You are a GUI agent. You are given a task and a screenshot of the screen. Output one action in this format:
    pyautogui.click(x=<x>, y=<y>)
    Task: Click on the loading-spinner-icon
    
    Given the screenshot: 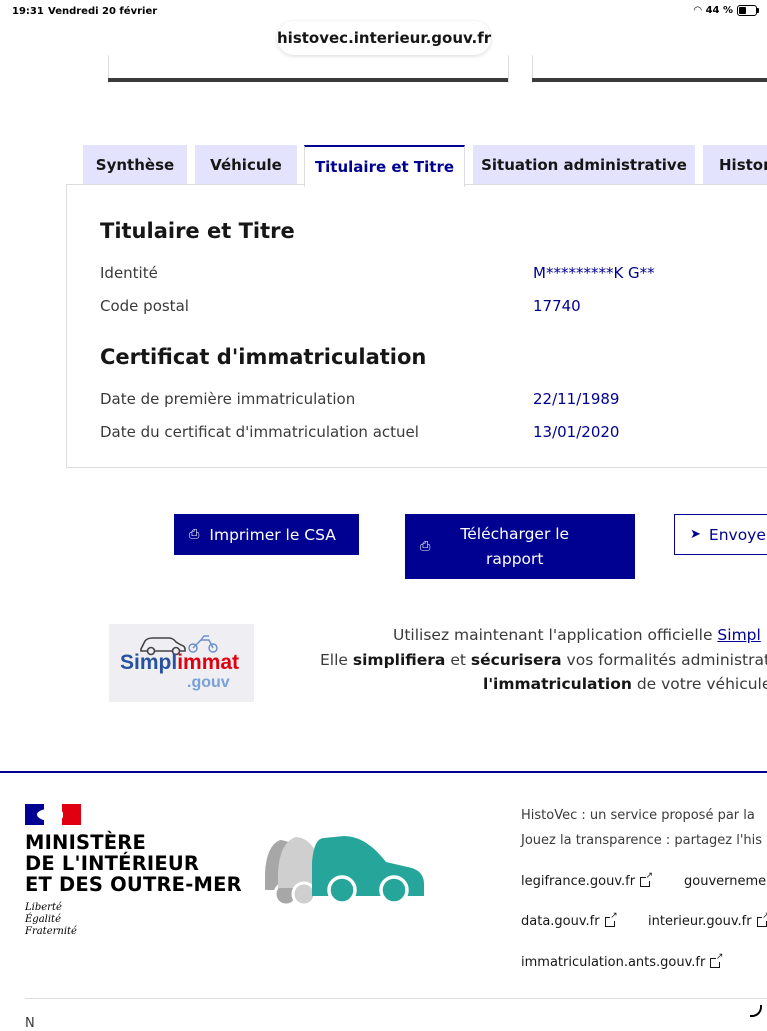 What is the action you would take?
    pyautogui.click(x=756, y=1011)
    